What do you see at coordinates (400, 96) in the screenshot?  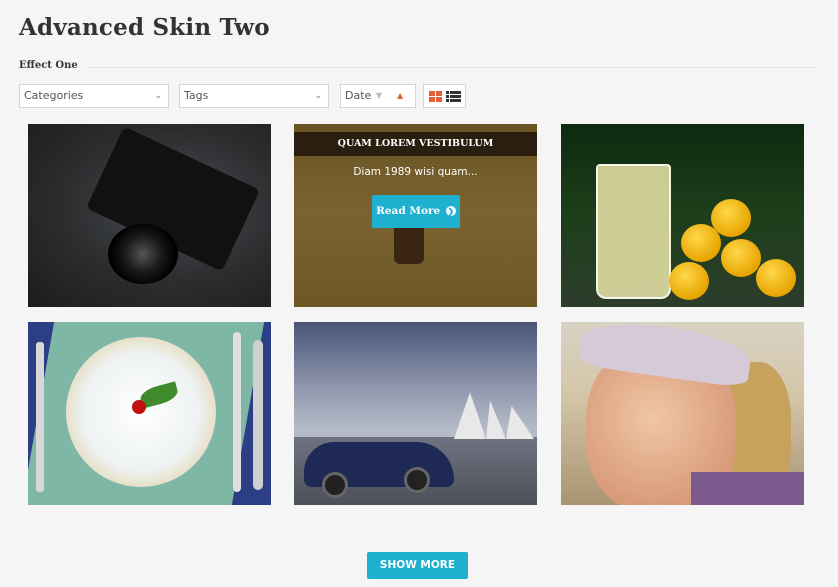 I see `triangle-up-icon: ▲` at bounding box center [400, 96].